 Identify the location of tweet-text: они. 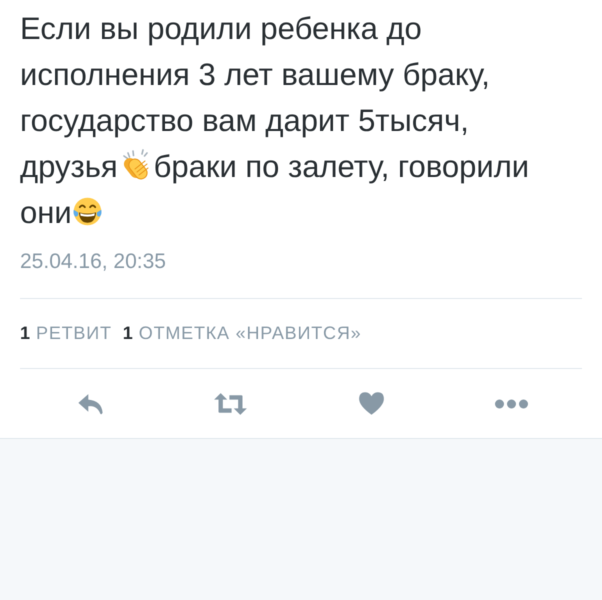
(46, 212).